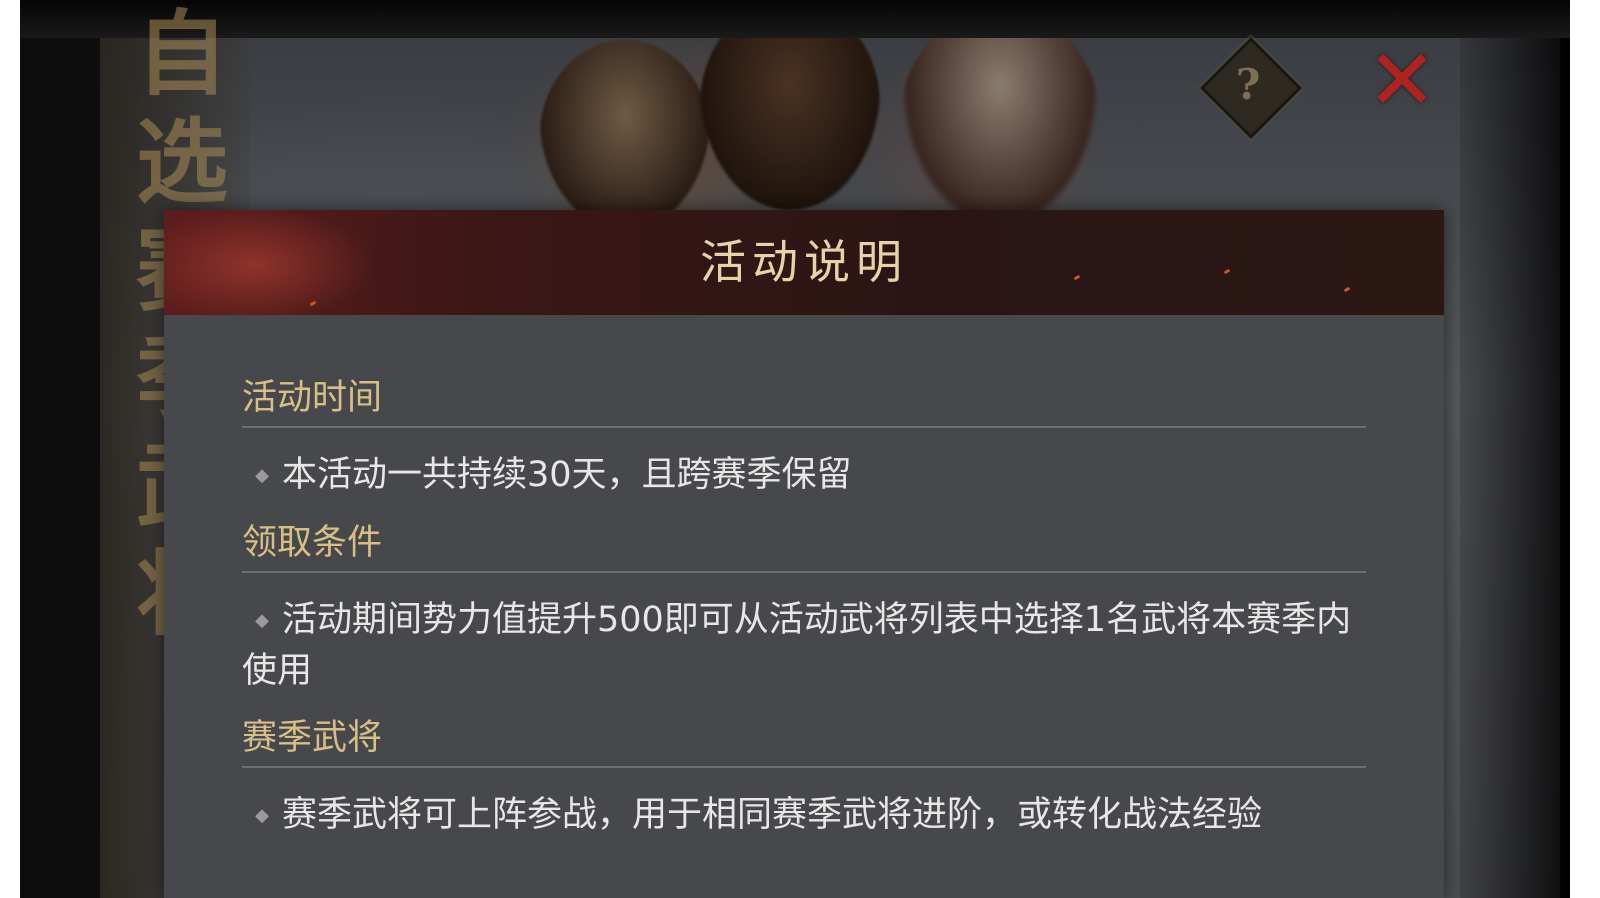 The width and height of the screenshot is (1600, 898). Describe the element at coordinates (312, 738) in the screenshot. I see `section-title: 赛季武将` at that location.